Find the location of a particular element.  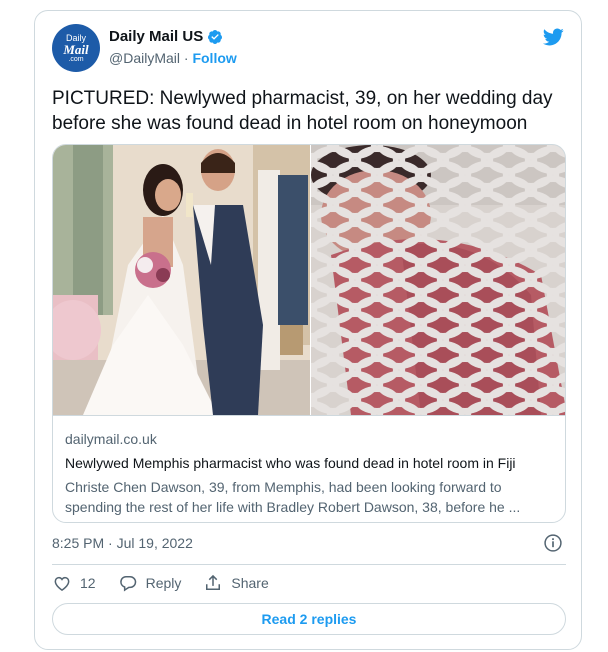

tweet-timestamp: 8:25 PM · Jul 19, 2022 is located at coordinates (122, 543).